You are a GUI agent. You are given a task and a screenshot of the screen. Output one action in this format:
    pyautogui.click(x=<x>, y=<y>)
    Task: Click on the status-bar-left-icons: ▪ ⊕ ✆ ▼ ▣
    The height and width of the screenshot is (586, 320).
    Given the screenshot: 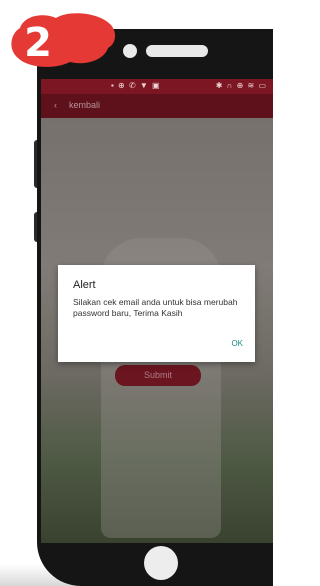 What is the action you would take?
    pyautogui.click(x=136, y=85)
    